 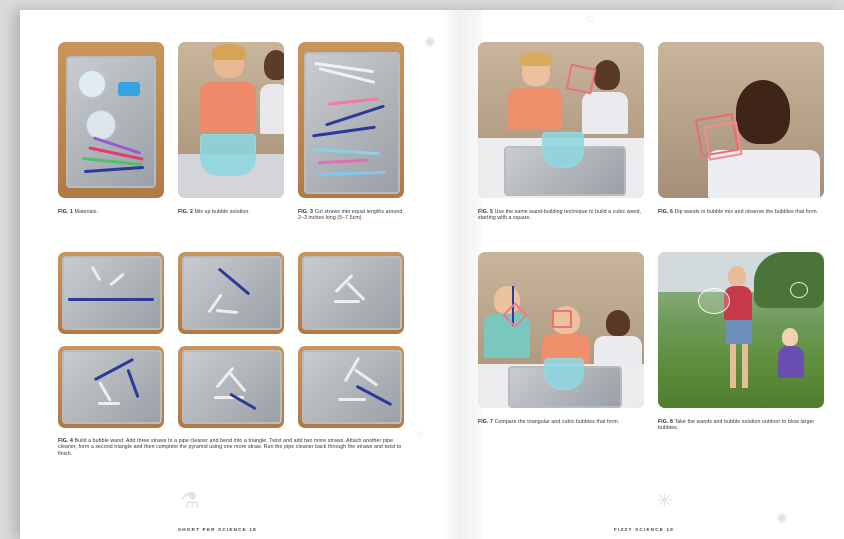 What do you see at coordinates (644, 529) in the screenshot?
I see `right-page-footer: FIZZY SCIENCE 19` at bounding box center [644, 529].